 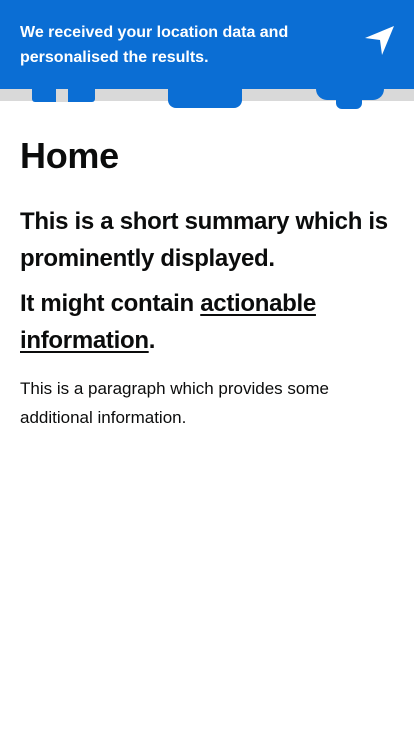 What do you see at coordinates (207, 322) in the screenshot?
I see `action-text: It might contain actionable information.` at bounding box center [207, 322].